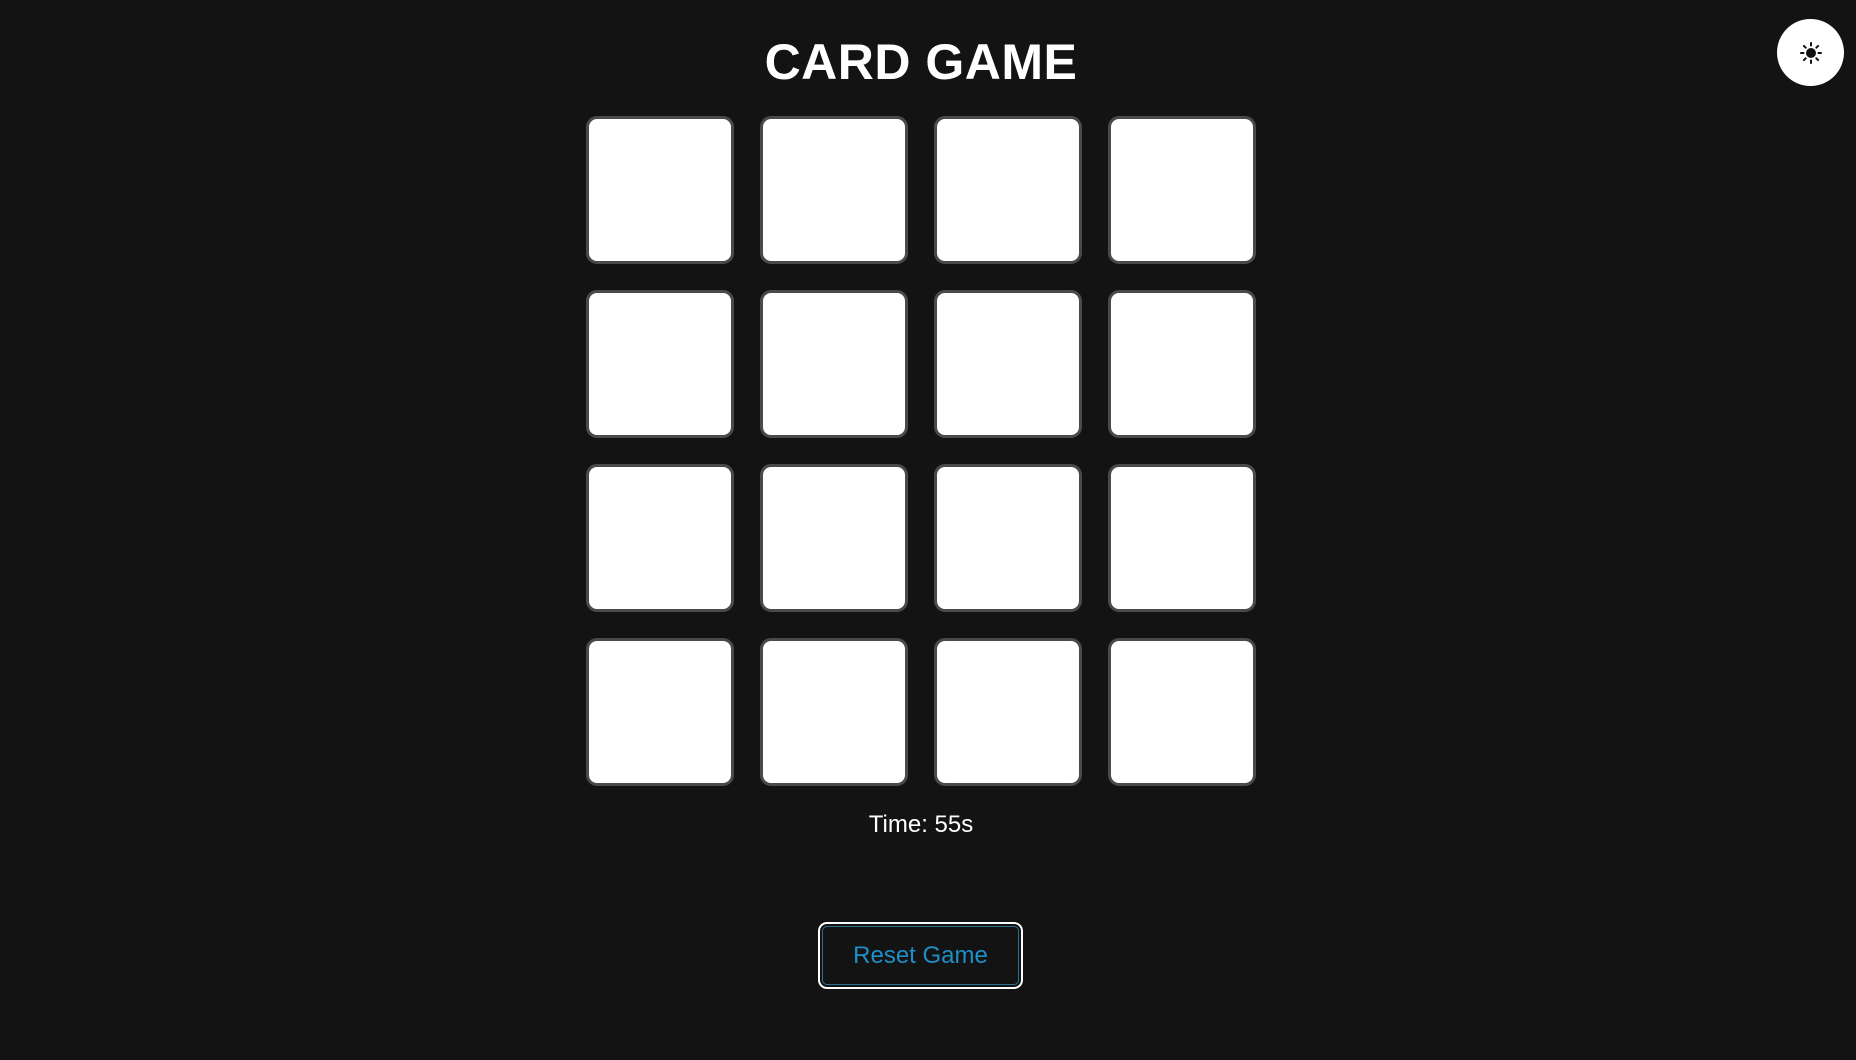 The height and width of the screenshot is (1060, 1856). I want to click on theme-toggle-button, so click(1810, 52).